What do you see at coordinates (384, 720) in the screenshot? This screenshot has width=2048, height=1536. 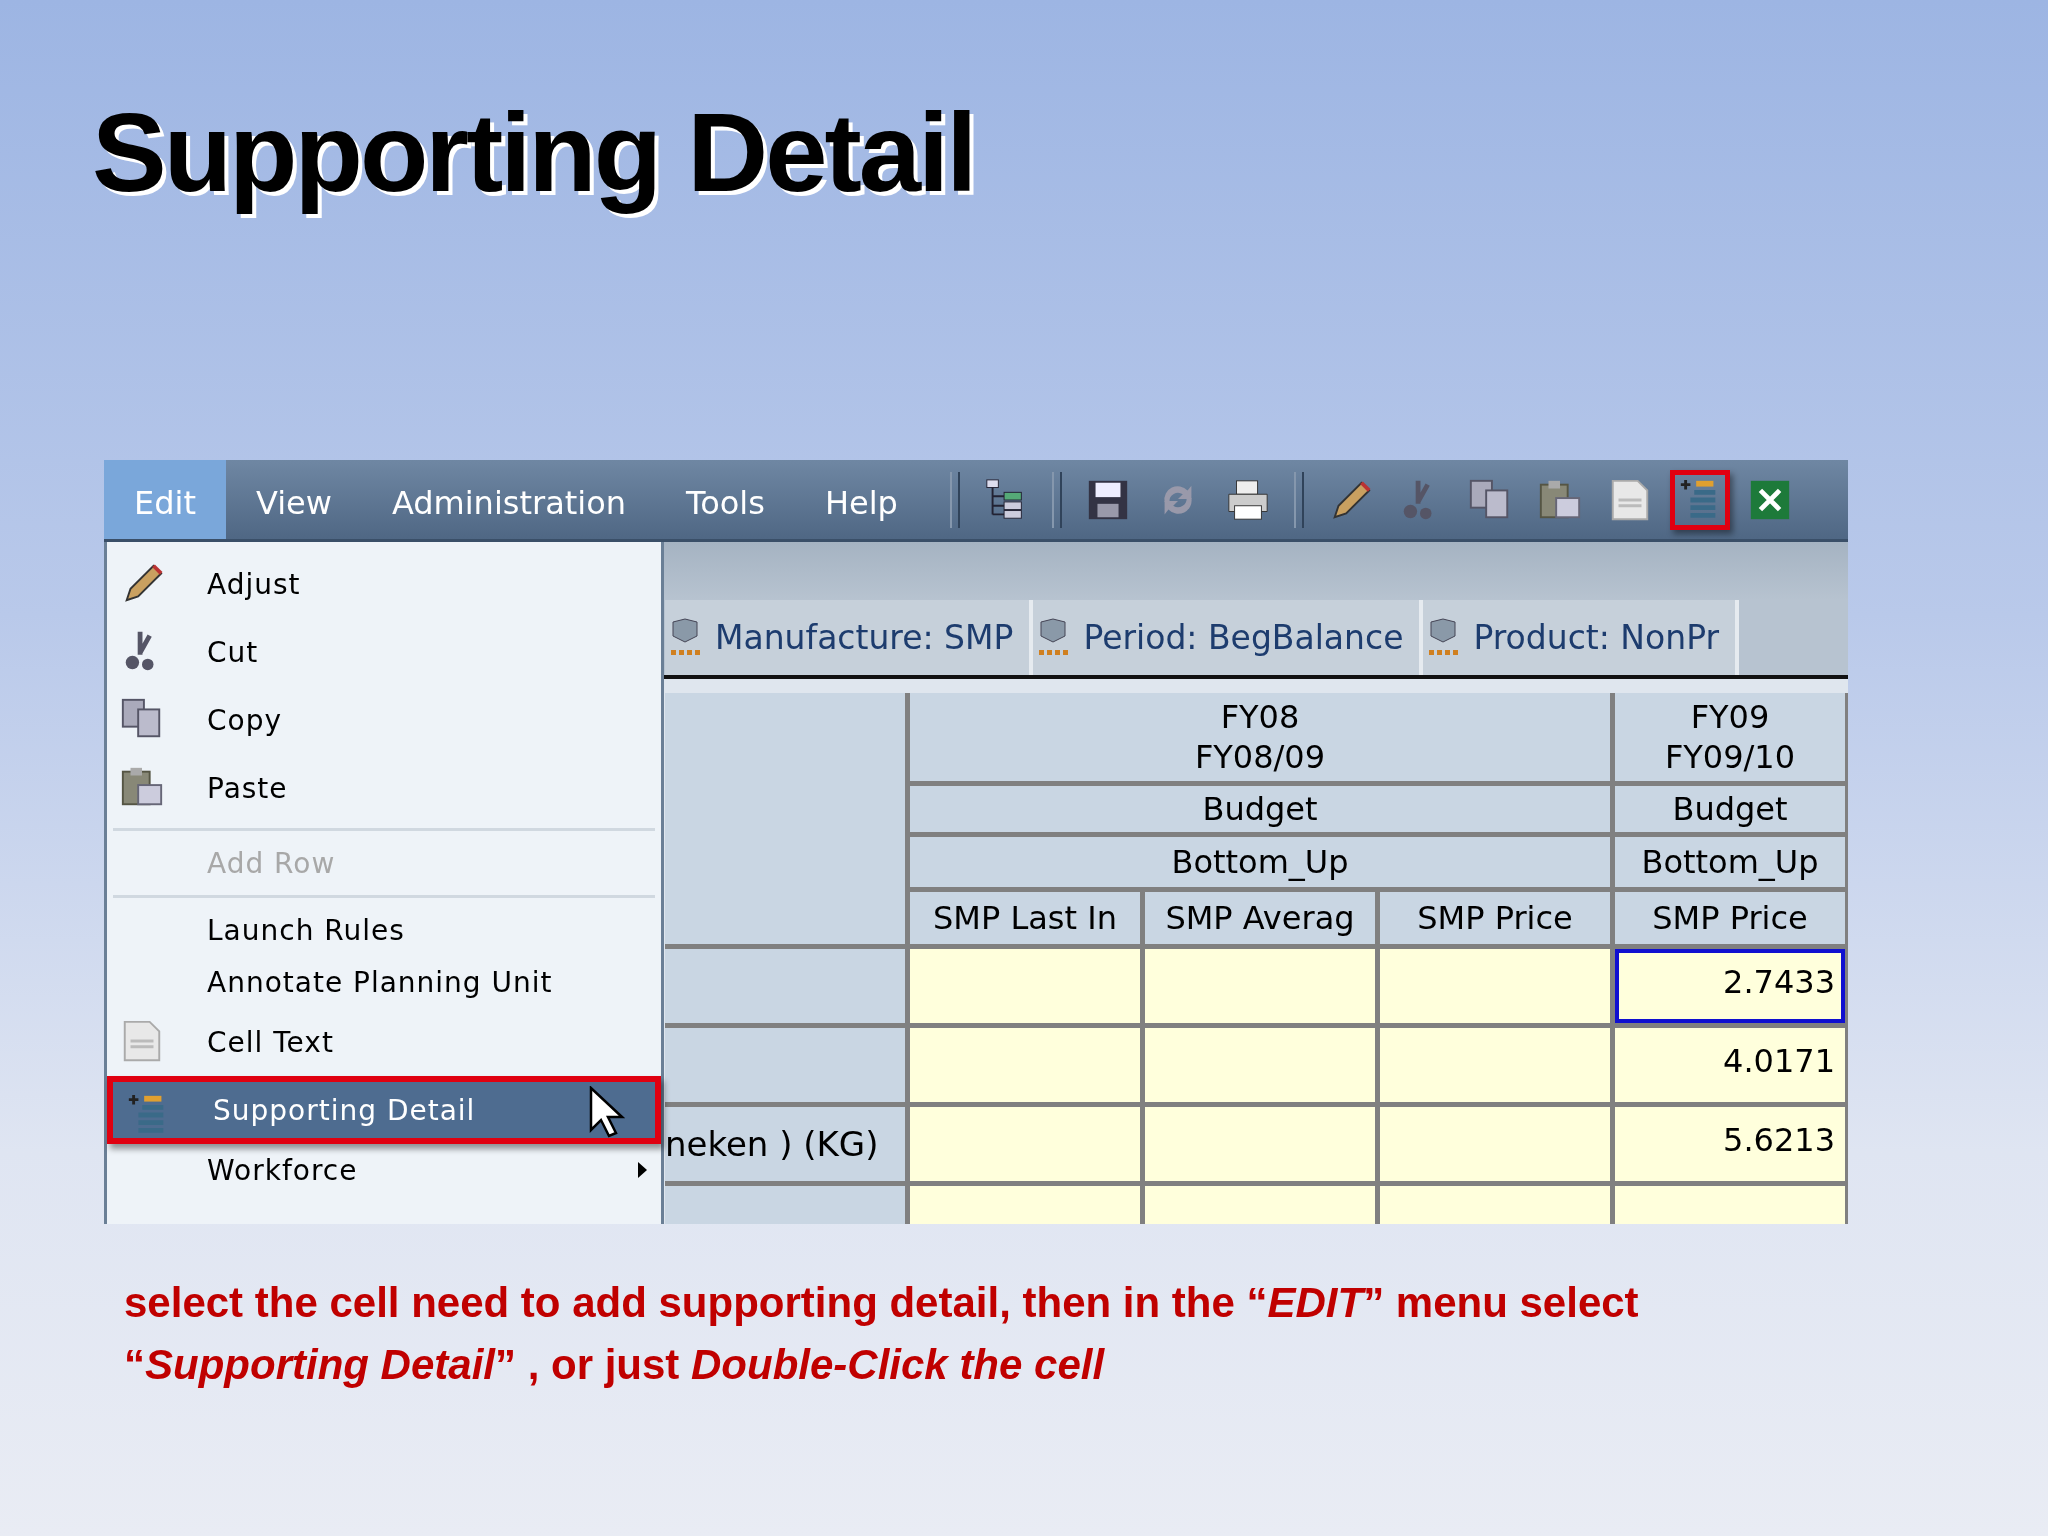 I see `menu-item: Copy` at bounding box center [384, 720].